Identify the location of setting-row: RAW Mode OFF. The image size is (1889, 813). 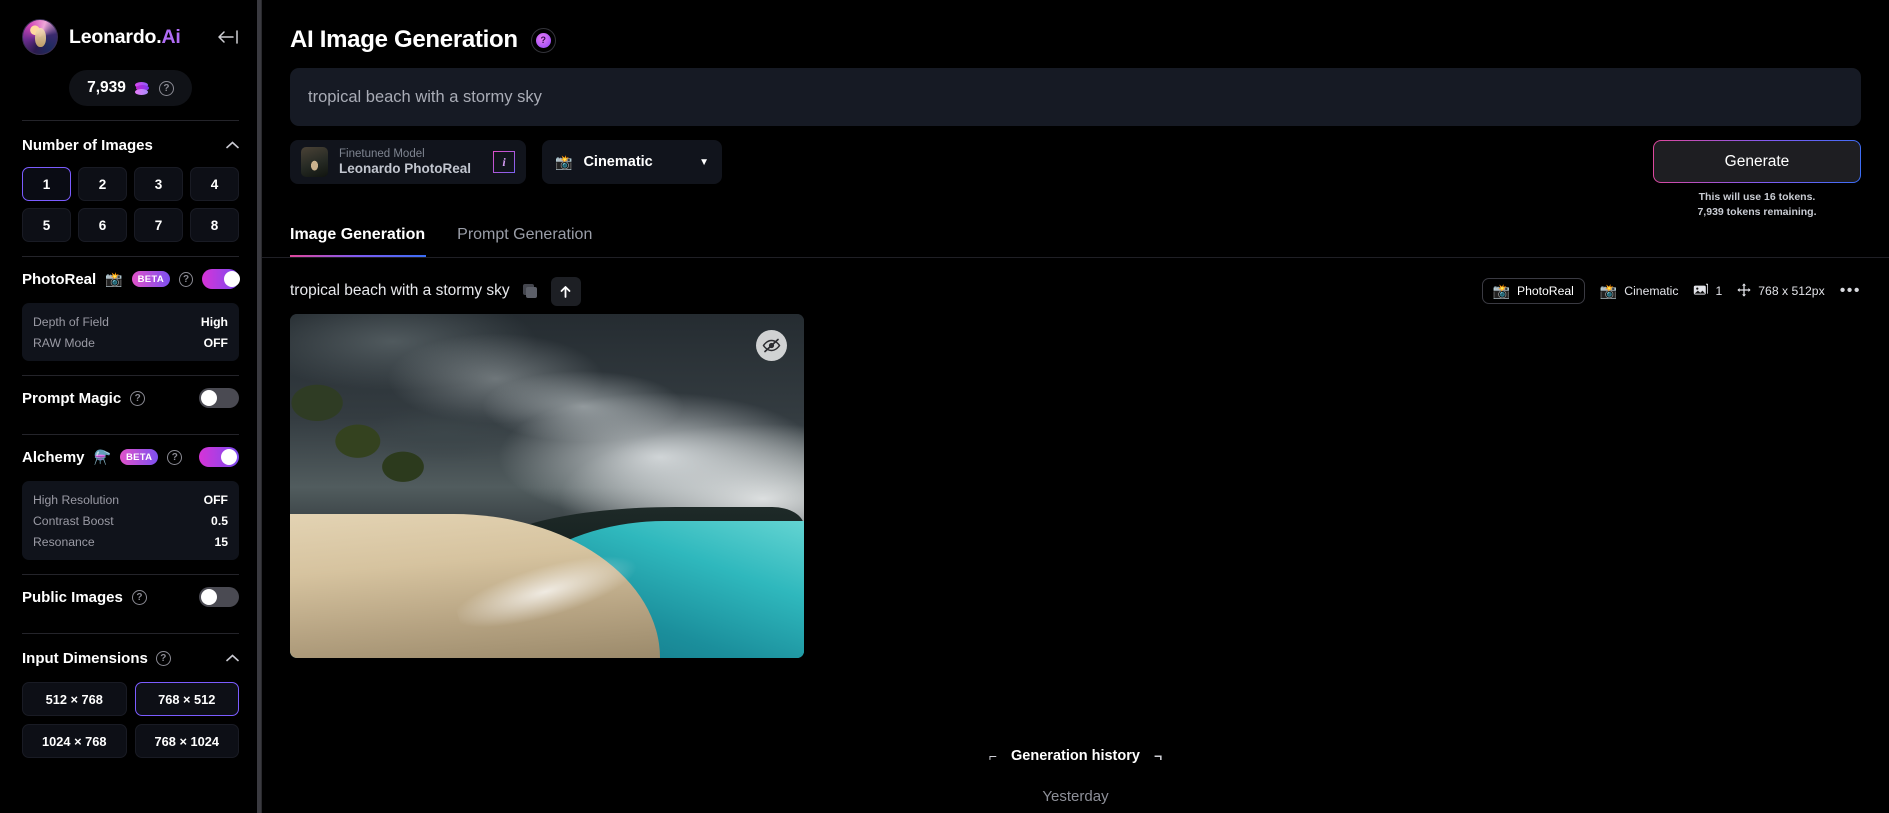
(130, 342).